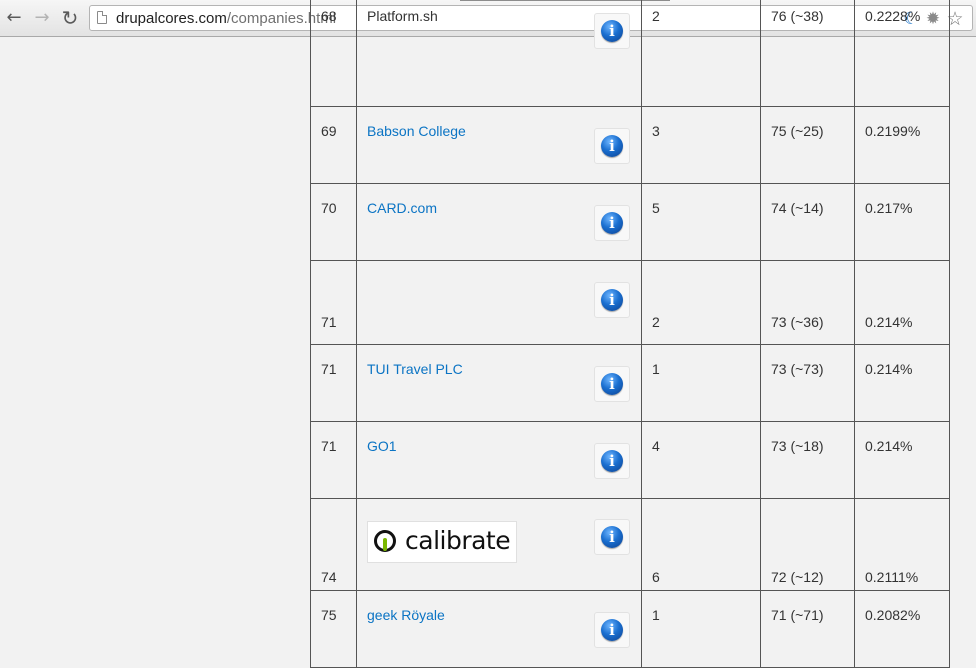 Image resolution: width=976 pixels, height=668 pixels. What do you see at coordinates (458, 540) in the screenshot?
I see `logo-text: calibrate` at bounding box center [458, 540].